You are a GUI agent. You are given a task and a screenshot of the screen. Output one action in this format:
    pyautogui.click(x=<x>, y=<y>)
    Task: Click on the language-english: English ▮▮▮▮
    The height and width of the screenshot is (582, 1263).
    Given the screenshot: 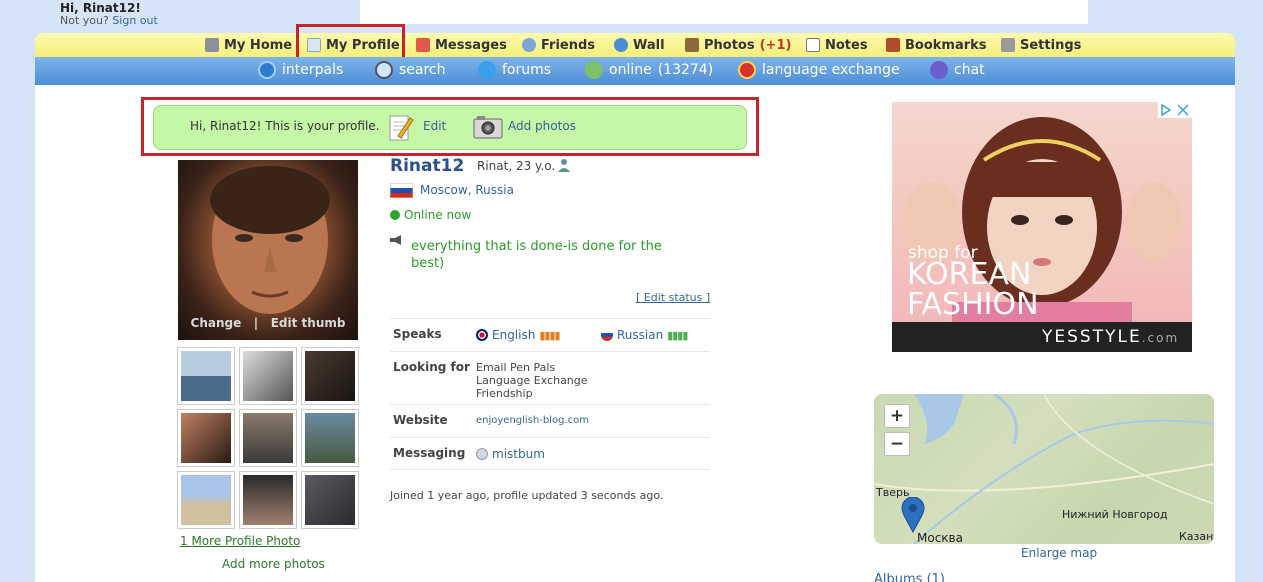 What is the action you would take?
    pyautogui.click(x=518, y=335)
    